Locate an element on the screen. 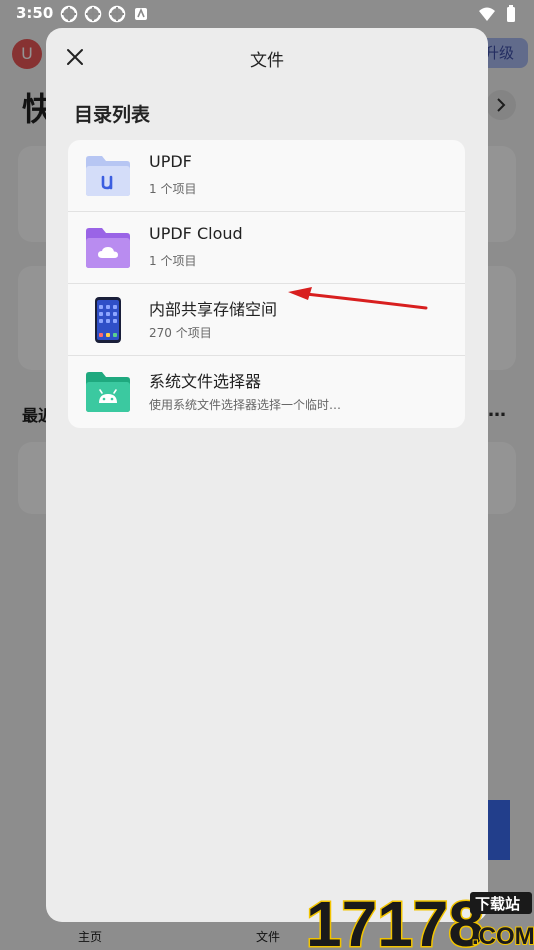 The height and width of the screenshot is (950, 534). sheet-title: 文件 is located at coordinates (267, 61).